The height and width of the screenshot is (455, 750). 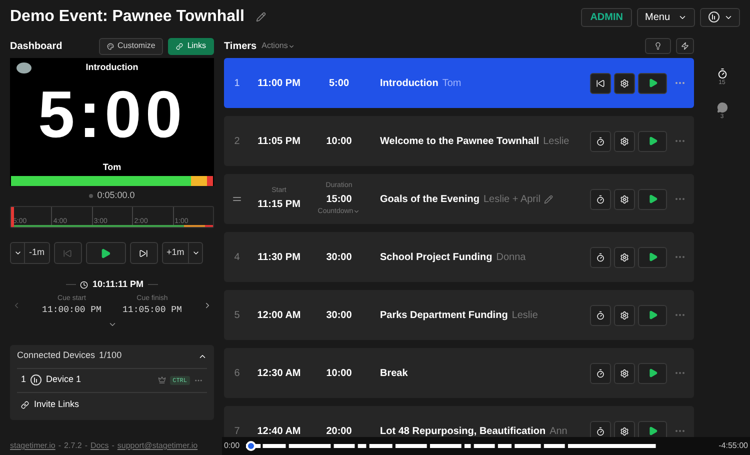 What do you see at coordinates (144, 253) in the screenshot?
I see `next-button` at bounding box center [144, 253].